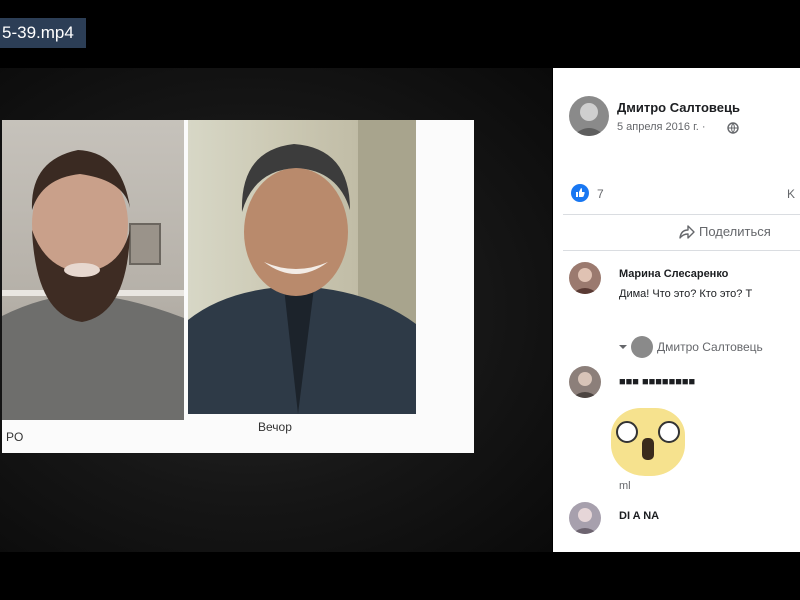 Image resolution: width=800 pixels, height=600 pixels. Describe the element at coordinates (43, 33) in the screenshot. I see `video-filename-tab: 5-39.mp4` at that location.